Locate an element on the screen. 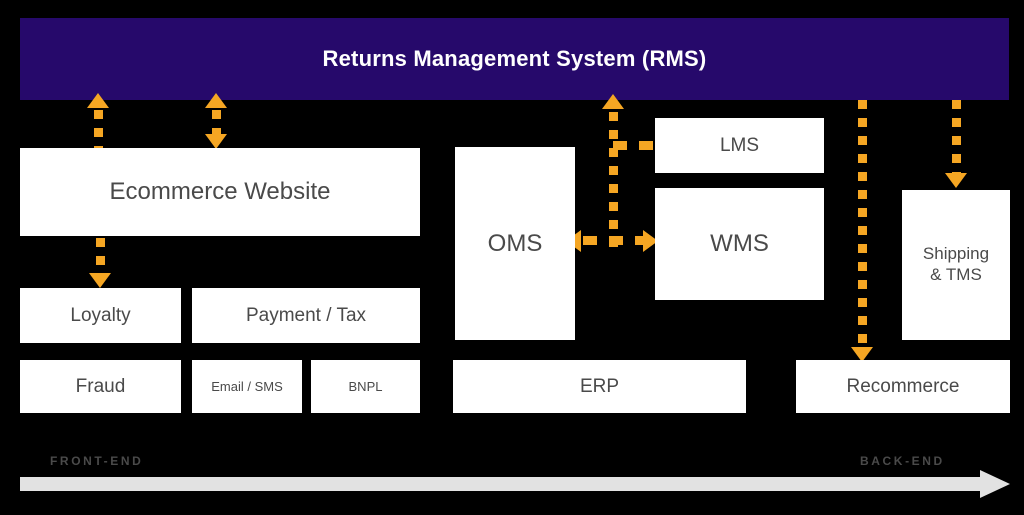 The image size is (1024, 515). connector-ecommerce-to-rms-arrowhead is located at coordinates (98, 100).